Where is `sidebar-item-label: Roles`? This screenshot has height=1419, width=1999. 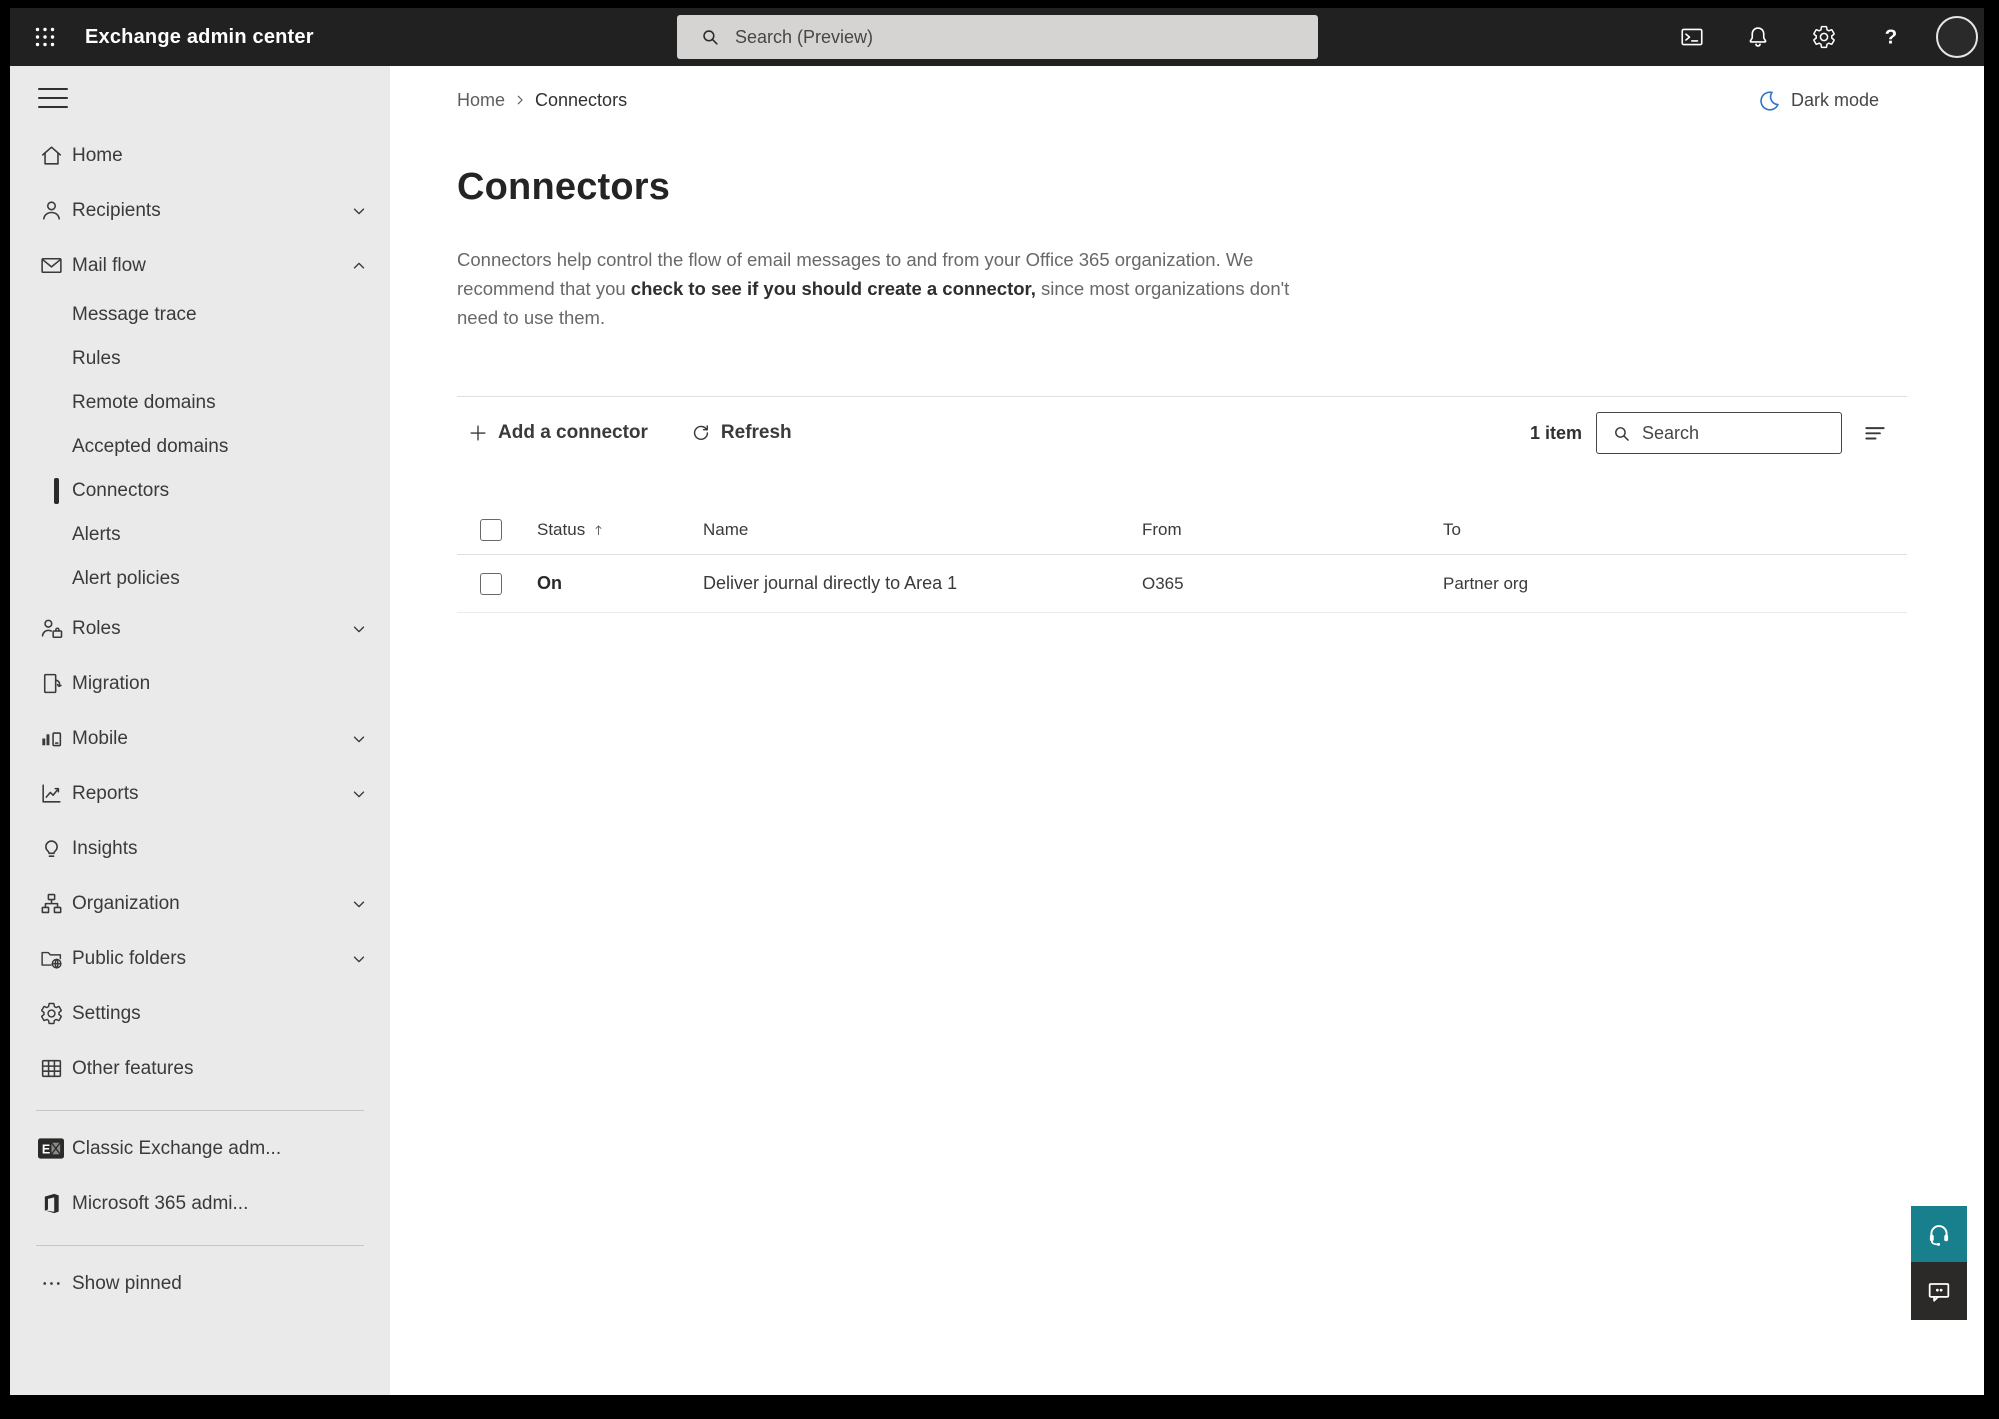 sidebar-item-label: Roles is located at coordinates (96, 628).